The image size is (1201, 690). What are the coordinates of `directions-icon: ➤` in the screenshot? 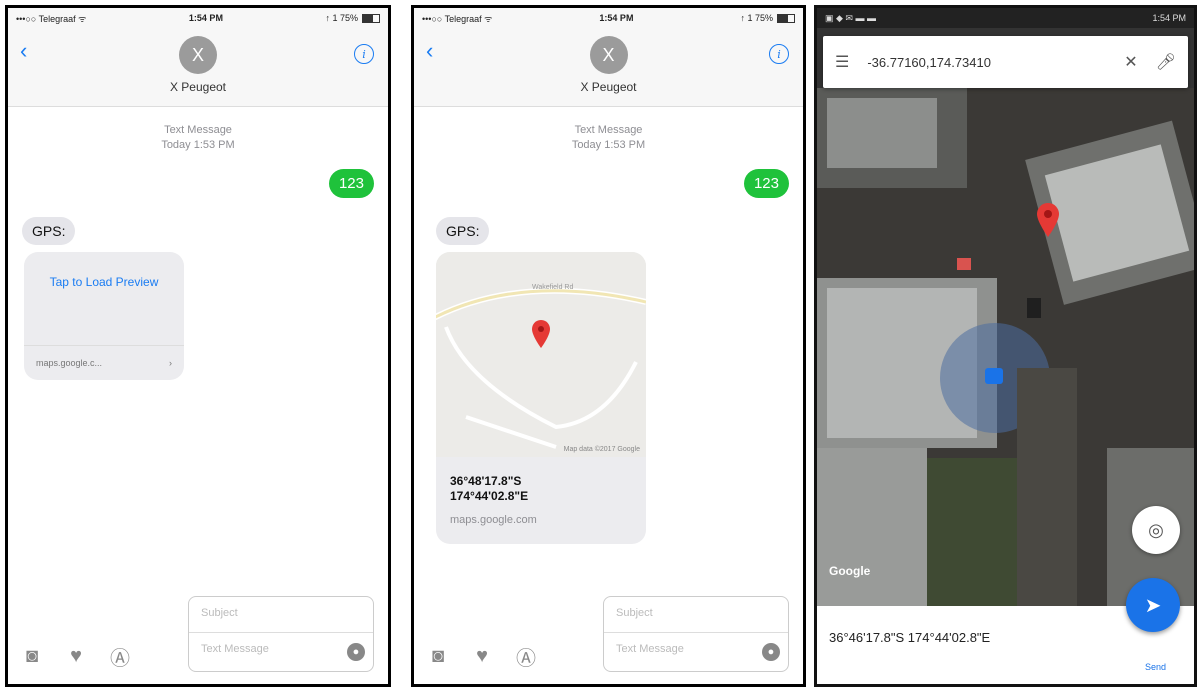 It's located at (1153, 605).